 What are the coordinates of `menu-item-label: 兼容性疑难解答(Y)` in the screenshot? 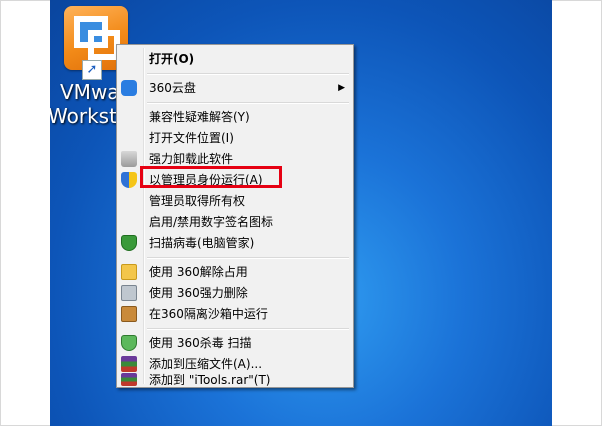 It's located at (199, 117).